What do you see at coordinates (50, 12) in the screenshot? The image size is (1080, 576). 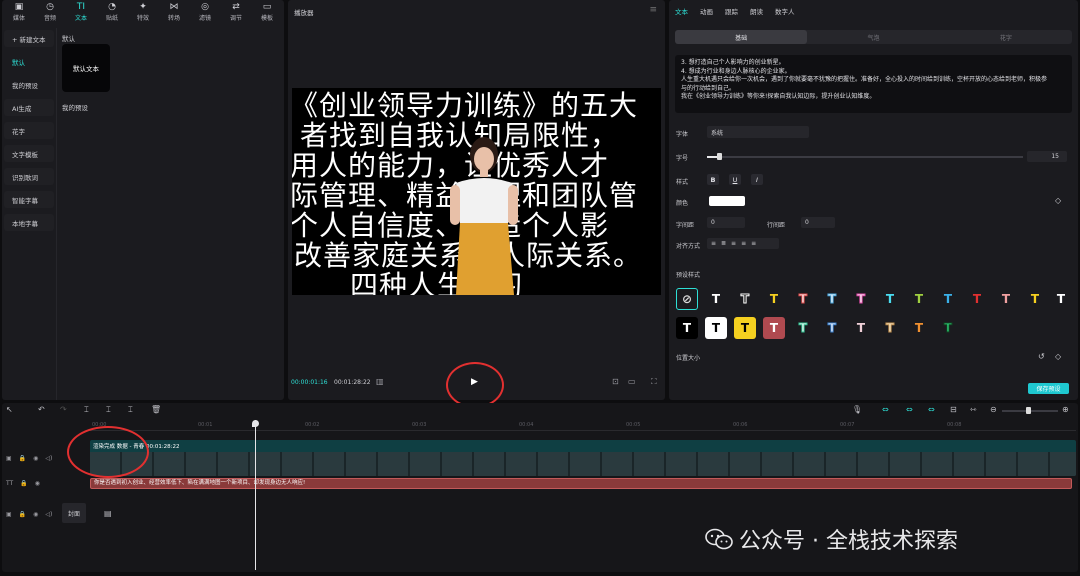 I see `audio-tool: ◷ 音频` at bounding box center [50, 12].